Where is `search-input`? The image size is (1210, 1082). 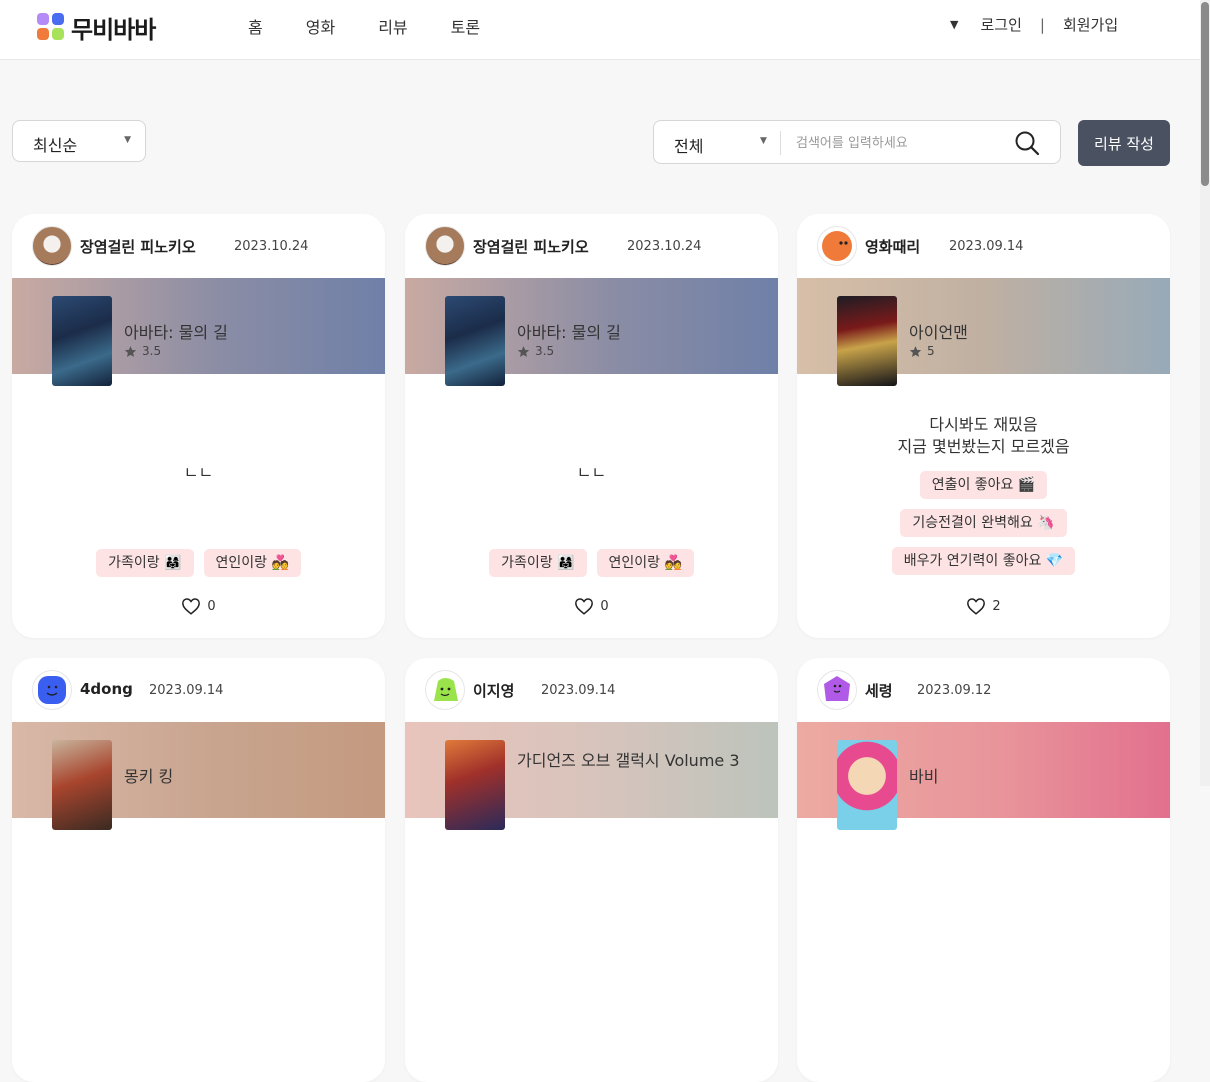 search-input is located at coordinates (896, 143).